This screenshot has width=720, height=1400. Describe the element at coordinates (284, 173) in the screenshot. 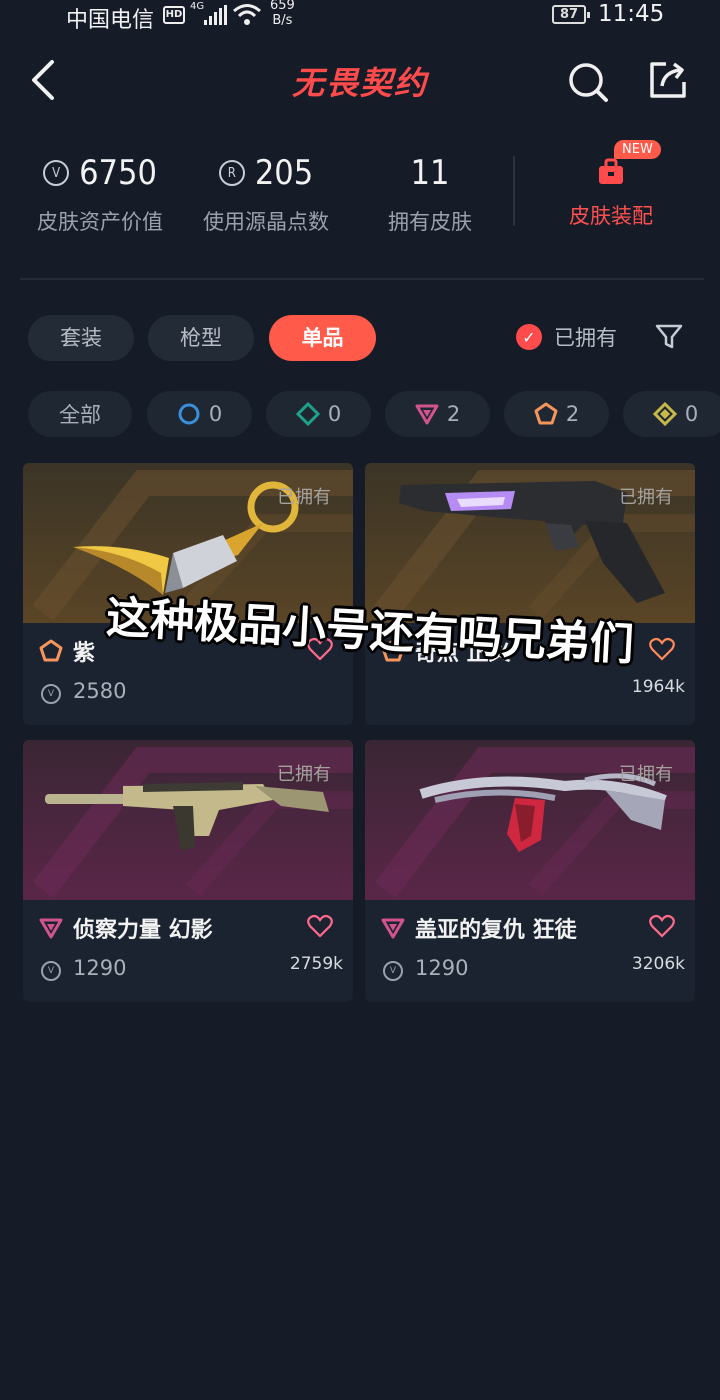

I see `stat-value: 205` at that location.